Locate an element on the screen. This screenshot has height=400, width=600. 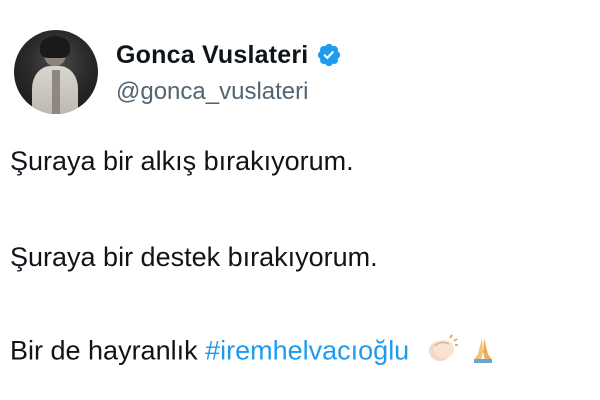
clapping-hands-icon is located at coordinates (442, 352).